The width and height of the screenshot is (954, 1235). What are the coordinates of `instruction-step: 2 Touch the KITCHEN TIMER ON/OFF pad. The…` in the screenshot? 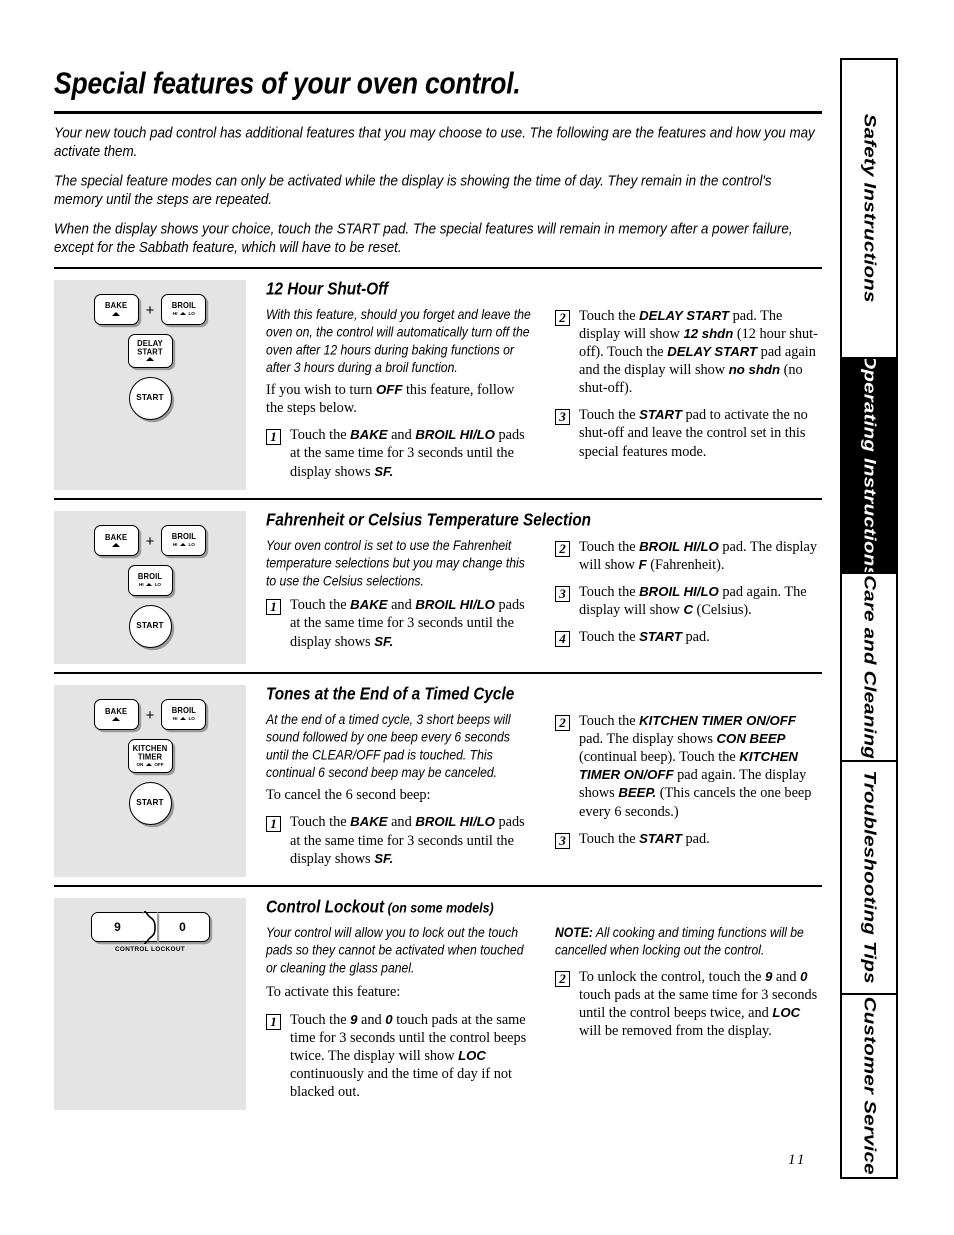 It's located at (688, 766).